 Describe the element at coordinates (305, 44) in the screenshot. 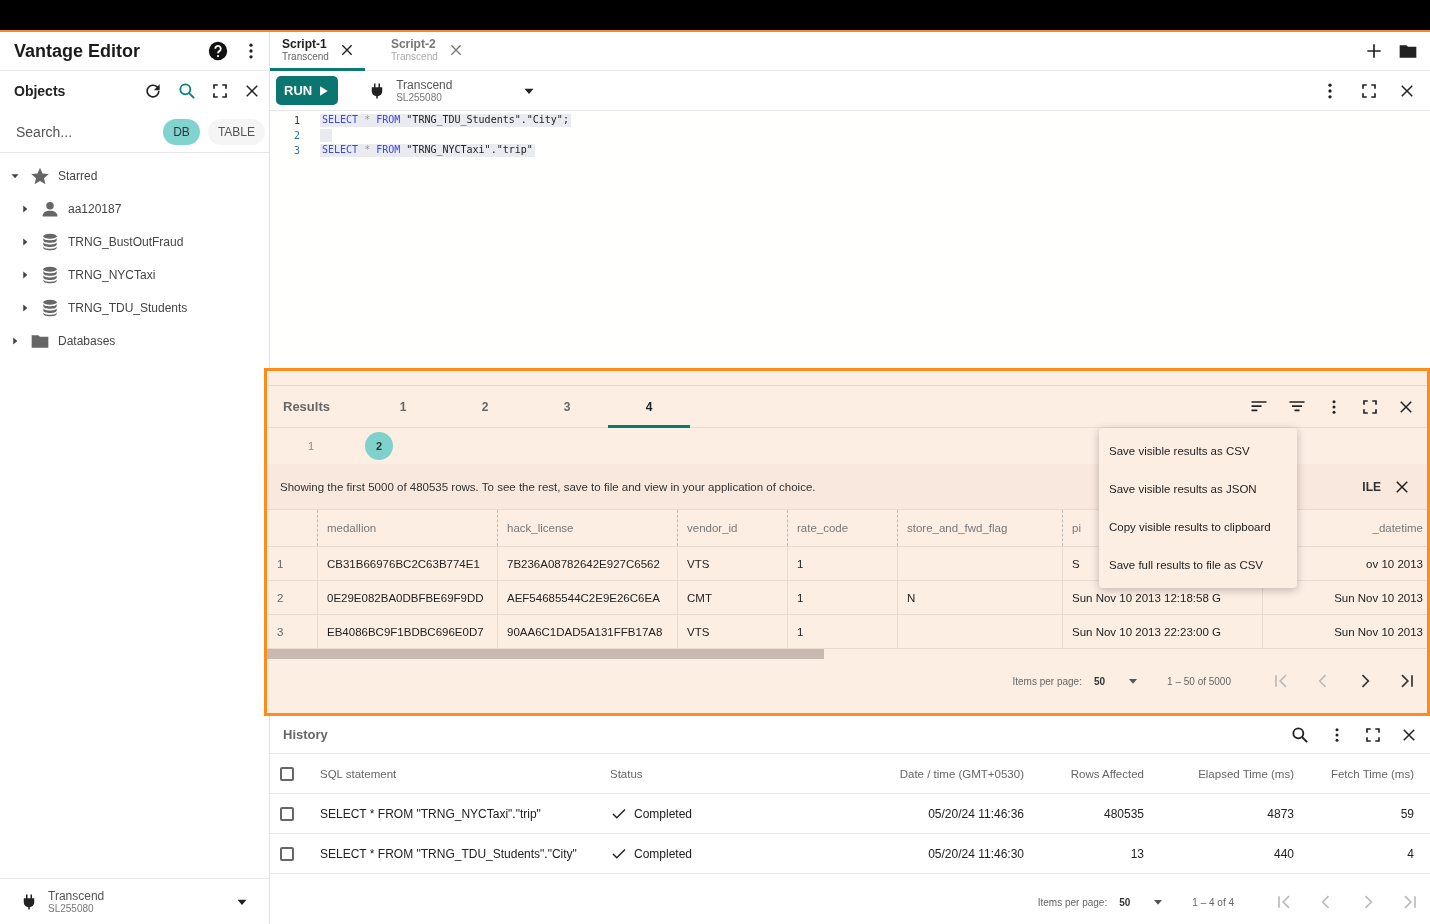

I see `tab-title: Script-1` at that location.